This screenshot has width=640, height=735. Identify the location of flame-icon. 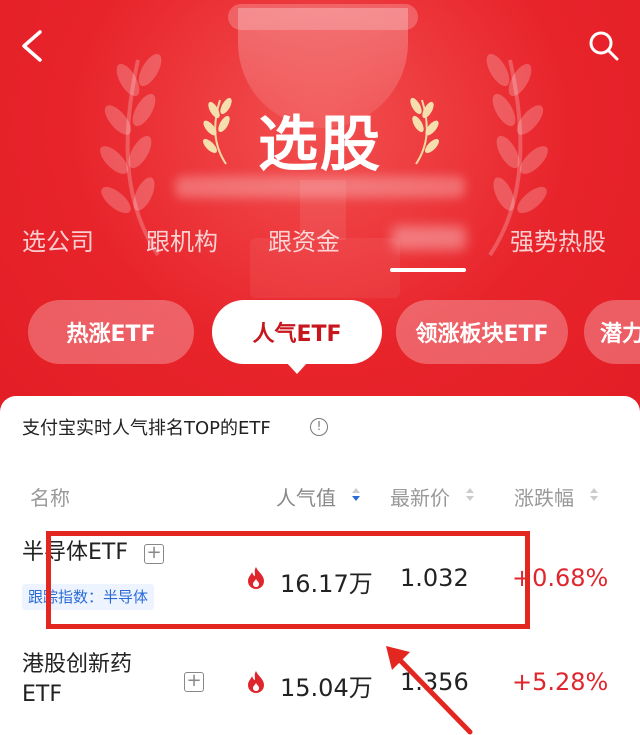
(256, 682).